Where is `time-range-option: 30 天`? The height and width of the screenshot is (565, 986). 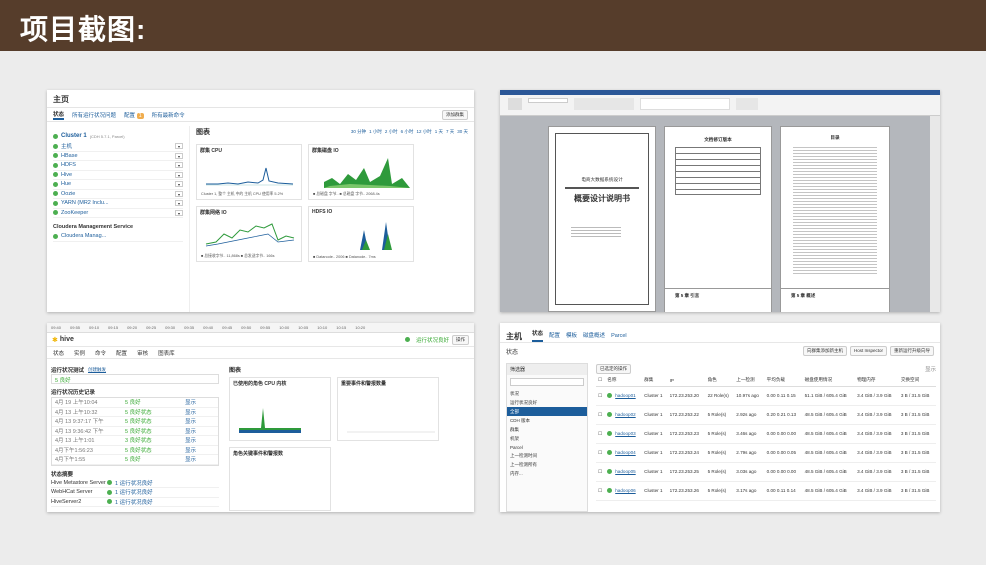 time-range-option: 30 天 is located at coordinates (462, 132).